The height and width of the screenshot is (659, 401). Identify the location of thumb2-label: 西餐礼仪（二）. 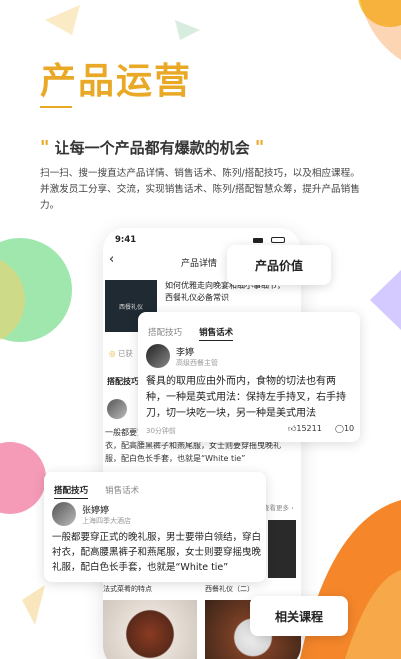
(229, 589).